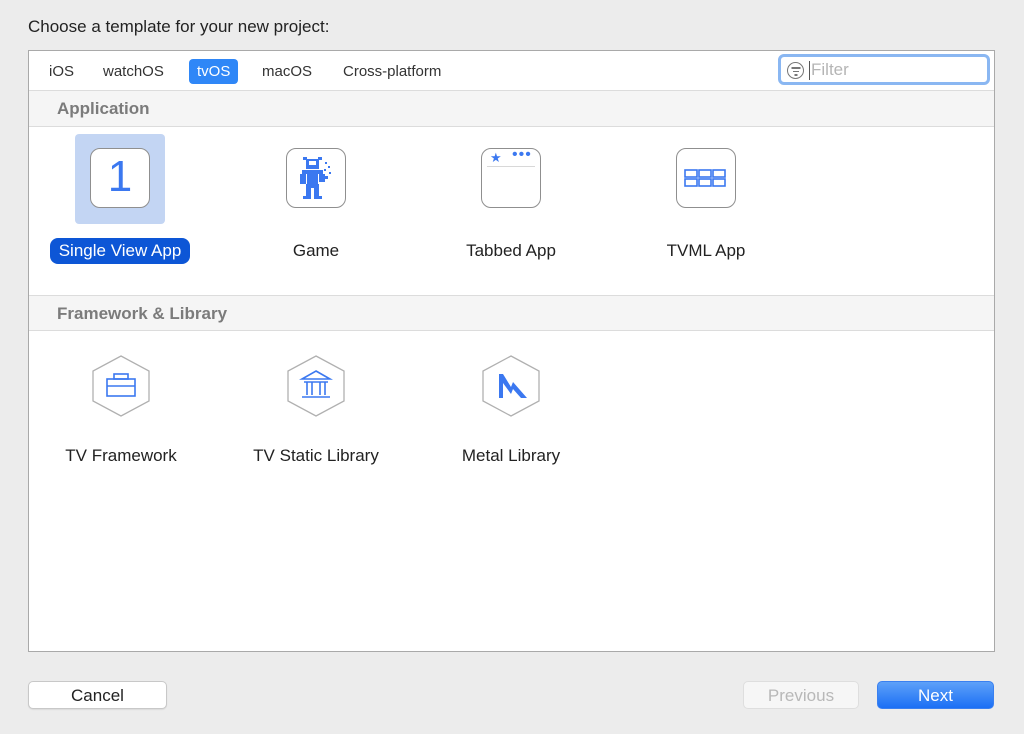  I want to click on template-label: Single View App, so click(120, 251).